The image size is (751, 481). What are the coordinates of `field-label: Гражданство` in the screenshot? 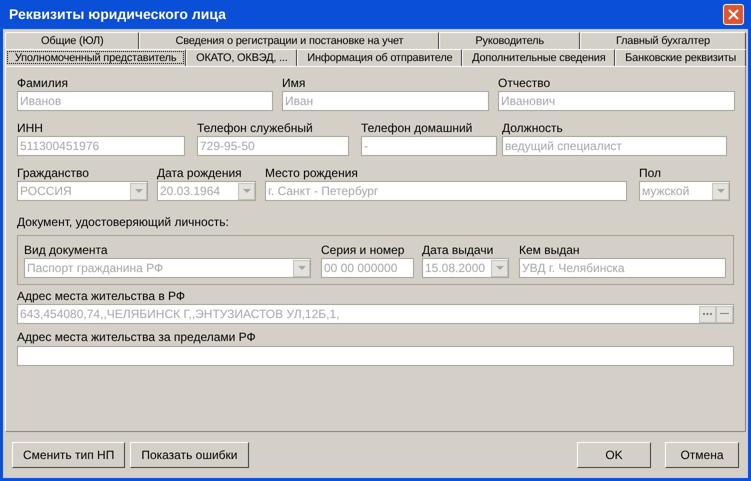 It's located at (53, 173).